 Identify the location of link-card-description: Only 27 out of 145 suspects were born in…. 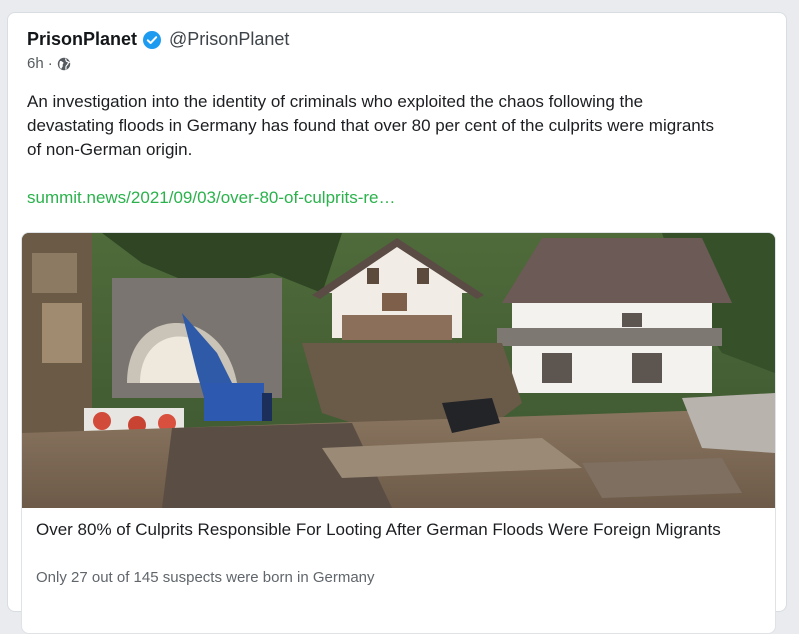
(205, 577).